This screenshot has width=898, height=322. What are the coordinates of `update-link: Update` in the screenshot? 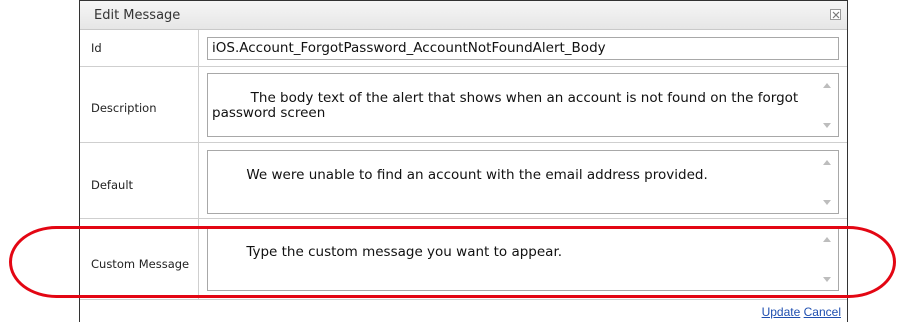 It's located at (781, 312).